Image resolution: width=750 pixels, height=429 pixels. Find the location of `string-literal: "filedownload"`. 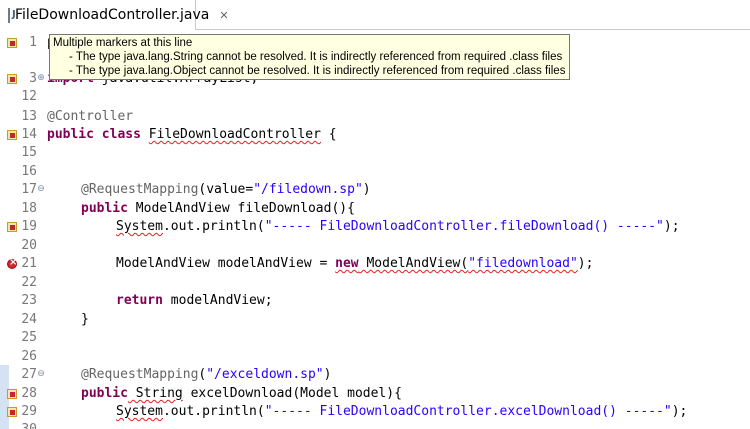

string-literal: "filedownload" is located at coordinates (523, 263).